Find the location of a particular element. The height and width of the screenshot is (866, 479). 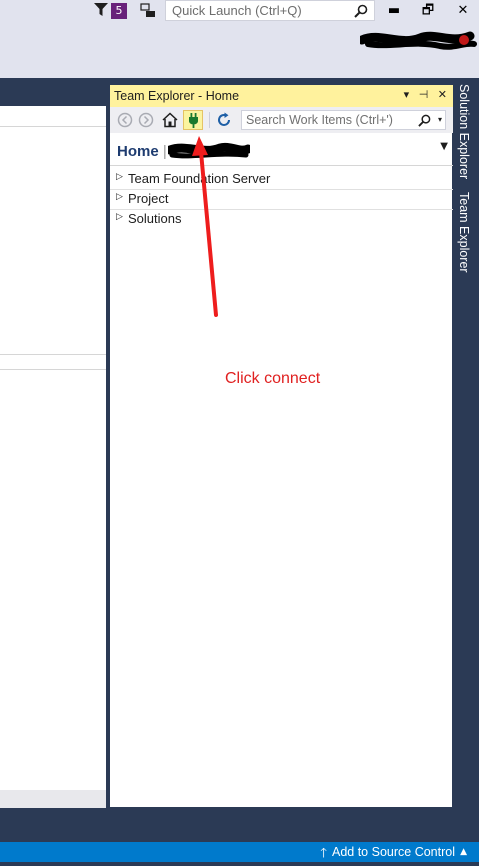

quick-launch-input: Quick Launch (Ctrl+Q) is located at coordinates (270, 10).